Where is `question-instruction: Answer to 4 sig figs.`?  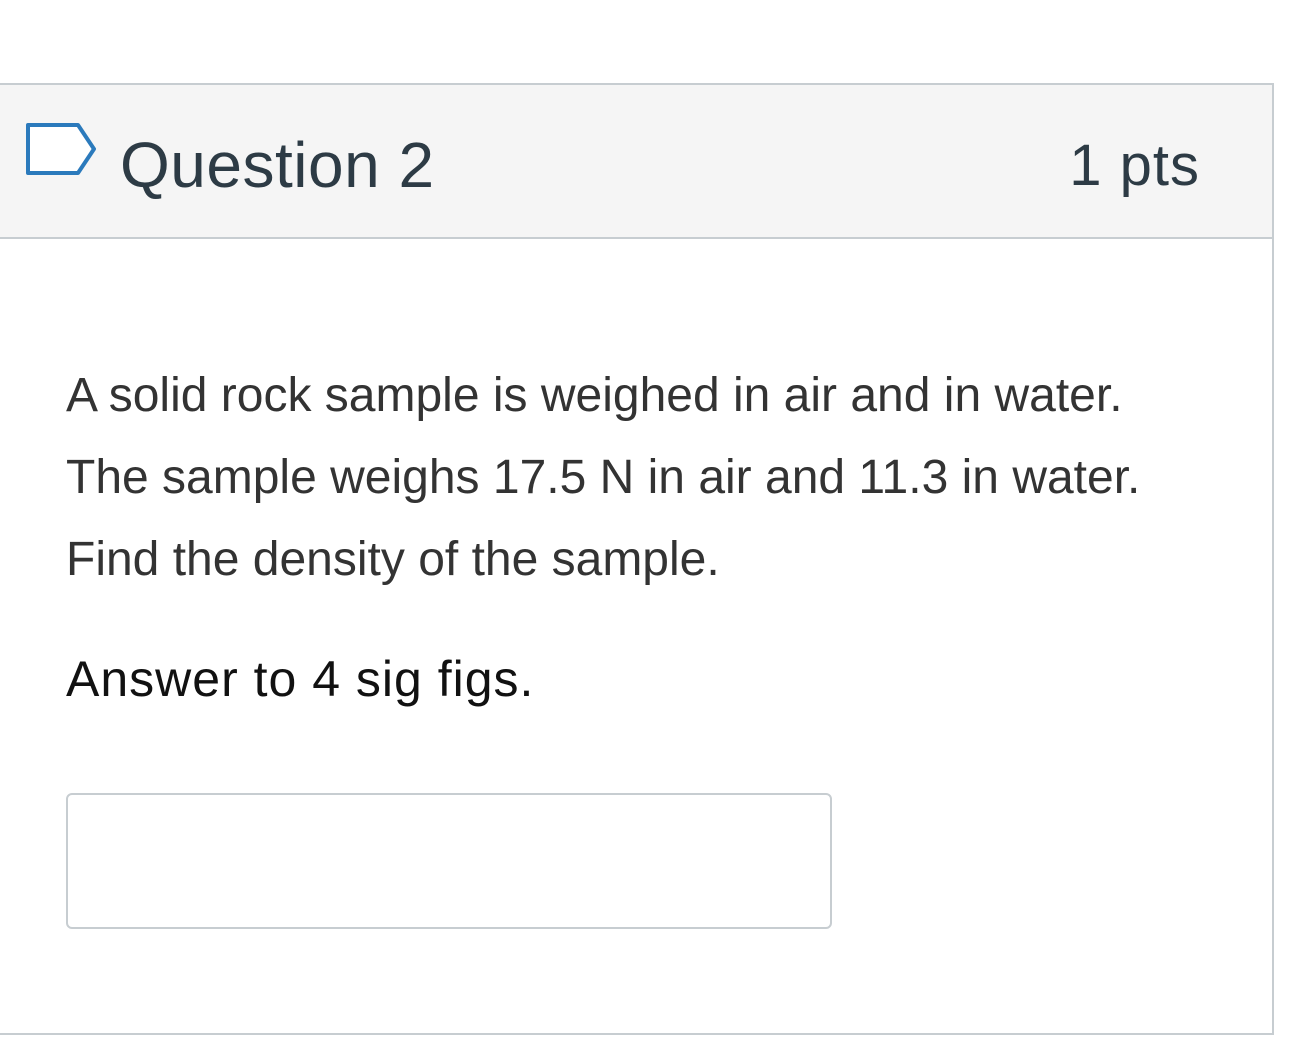 question-instruction: Answer to 4 sig figs. is located at coordinates (300, 679).